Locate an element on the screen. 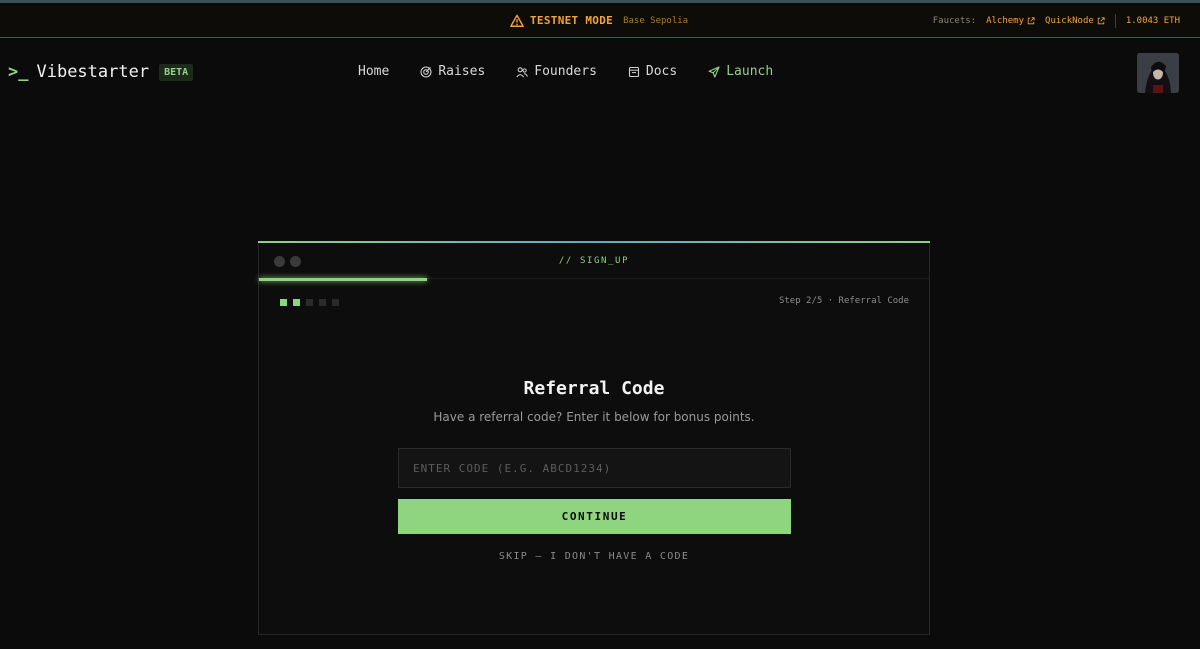 This screenshot has width=1200, height=649. brand-name: Vibestarter is located at coordinates (93, 72).